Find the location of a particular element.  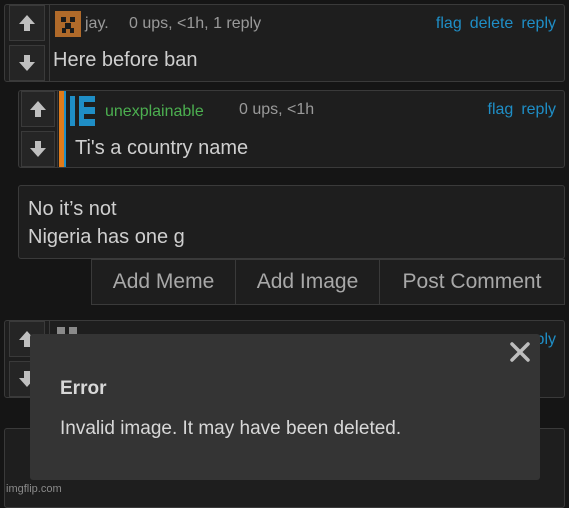

watermark: imgflip.com is located at coordinates (34, 489).